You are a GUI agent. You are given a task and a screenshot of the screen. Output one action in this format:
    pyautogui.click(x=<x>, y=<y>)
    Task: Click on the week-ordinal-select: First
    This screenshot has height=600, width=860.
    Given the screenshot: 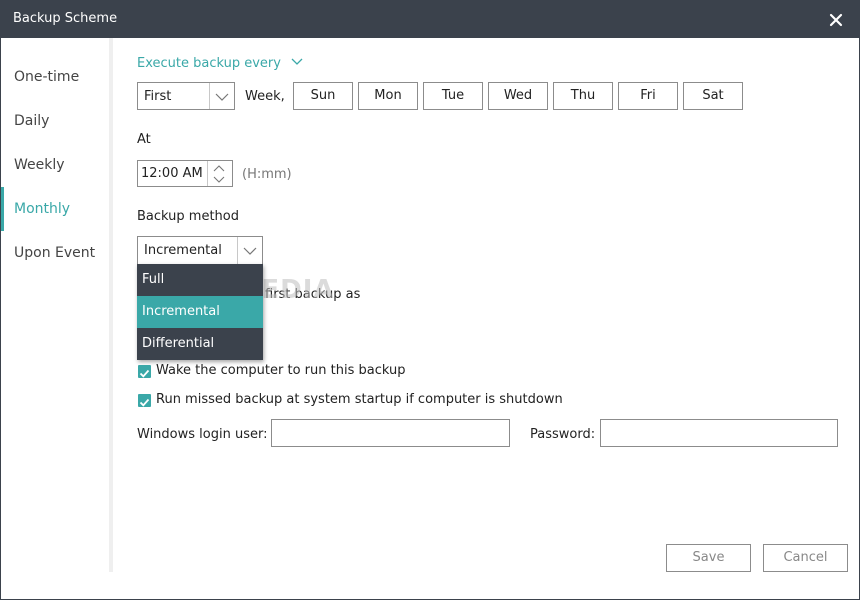 What is the action you would take?
    pyautogui.click(x=186, y=96)
    